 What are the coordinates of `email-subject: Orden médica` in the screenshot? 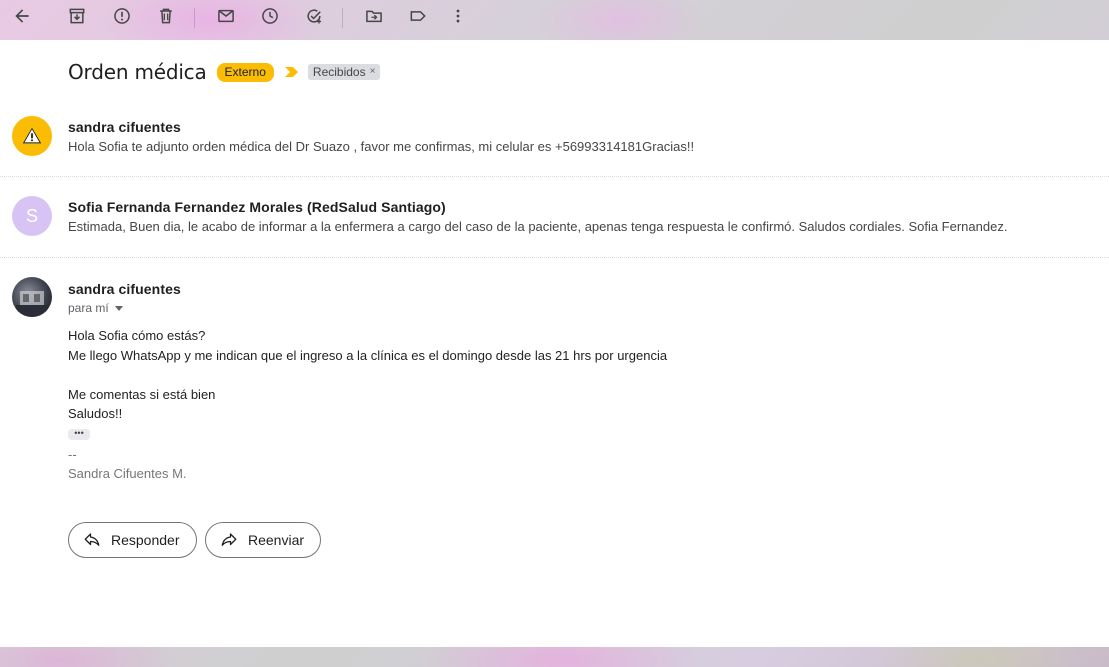 It's located at (137, 72).